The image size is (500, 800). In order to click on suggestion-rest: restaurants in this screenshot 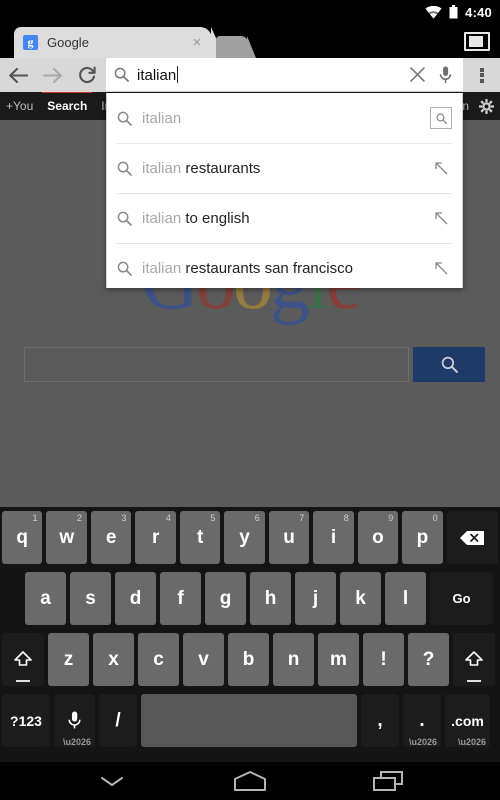, I will do `click(221, 168)`.